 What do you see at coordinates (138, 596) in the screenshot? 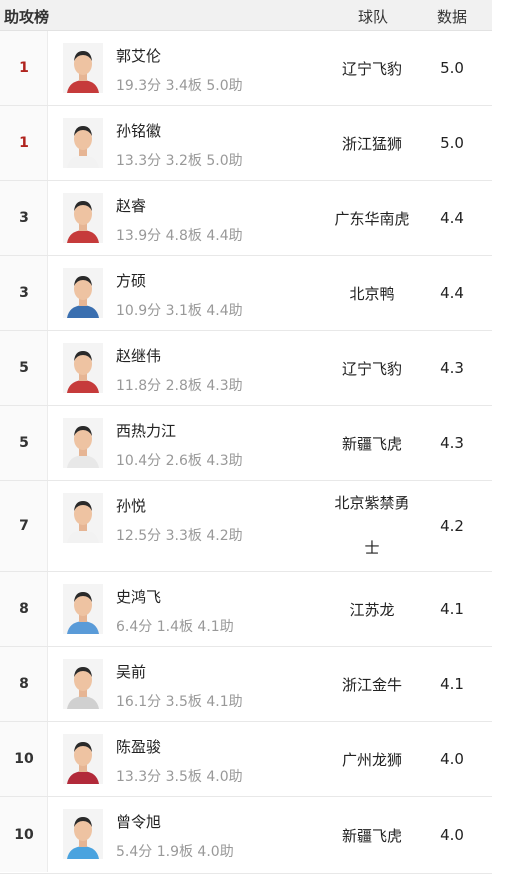
I see `player-name: 史鸿飞` at bounding box center [138, 596].